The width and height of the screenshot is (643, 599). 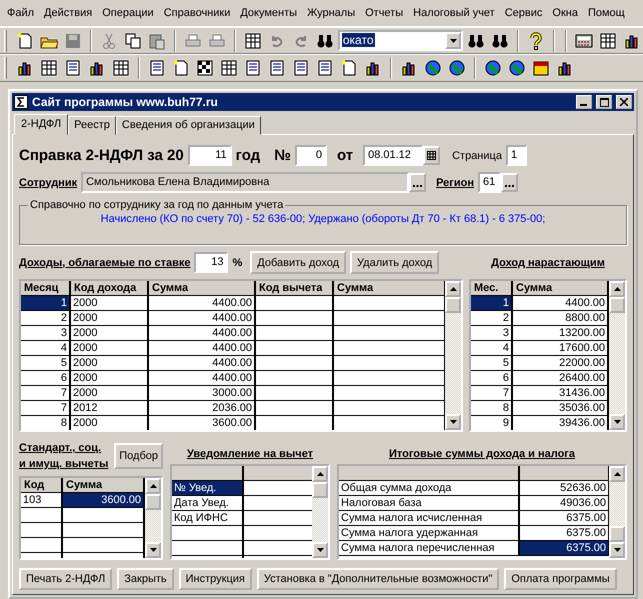 I want to click on footer-button: Инструкция, so click(x=215, y=579).